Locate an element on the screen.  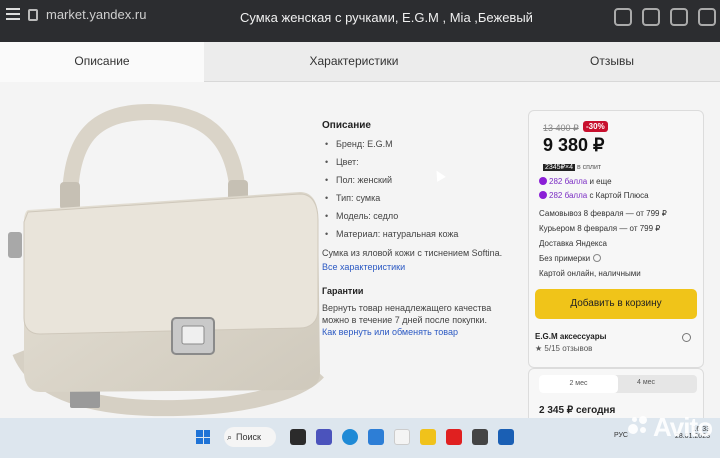
edge-icon is located at coordinates (350, 437).